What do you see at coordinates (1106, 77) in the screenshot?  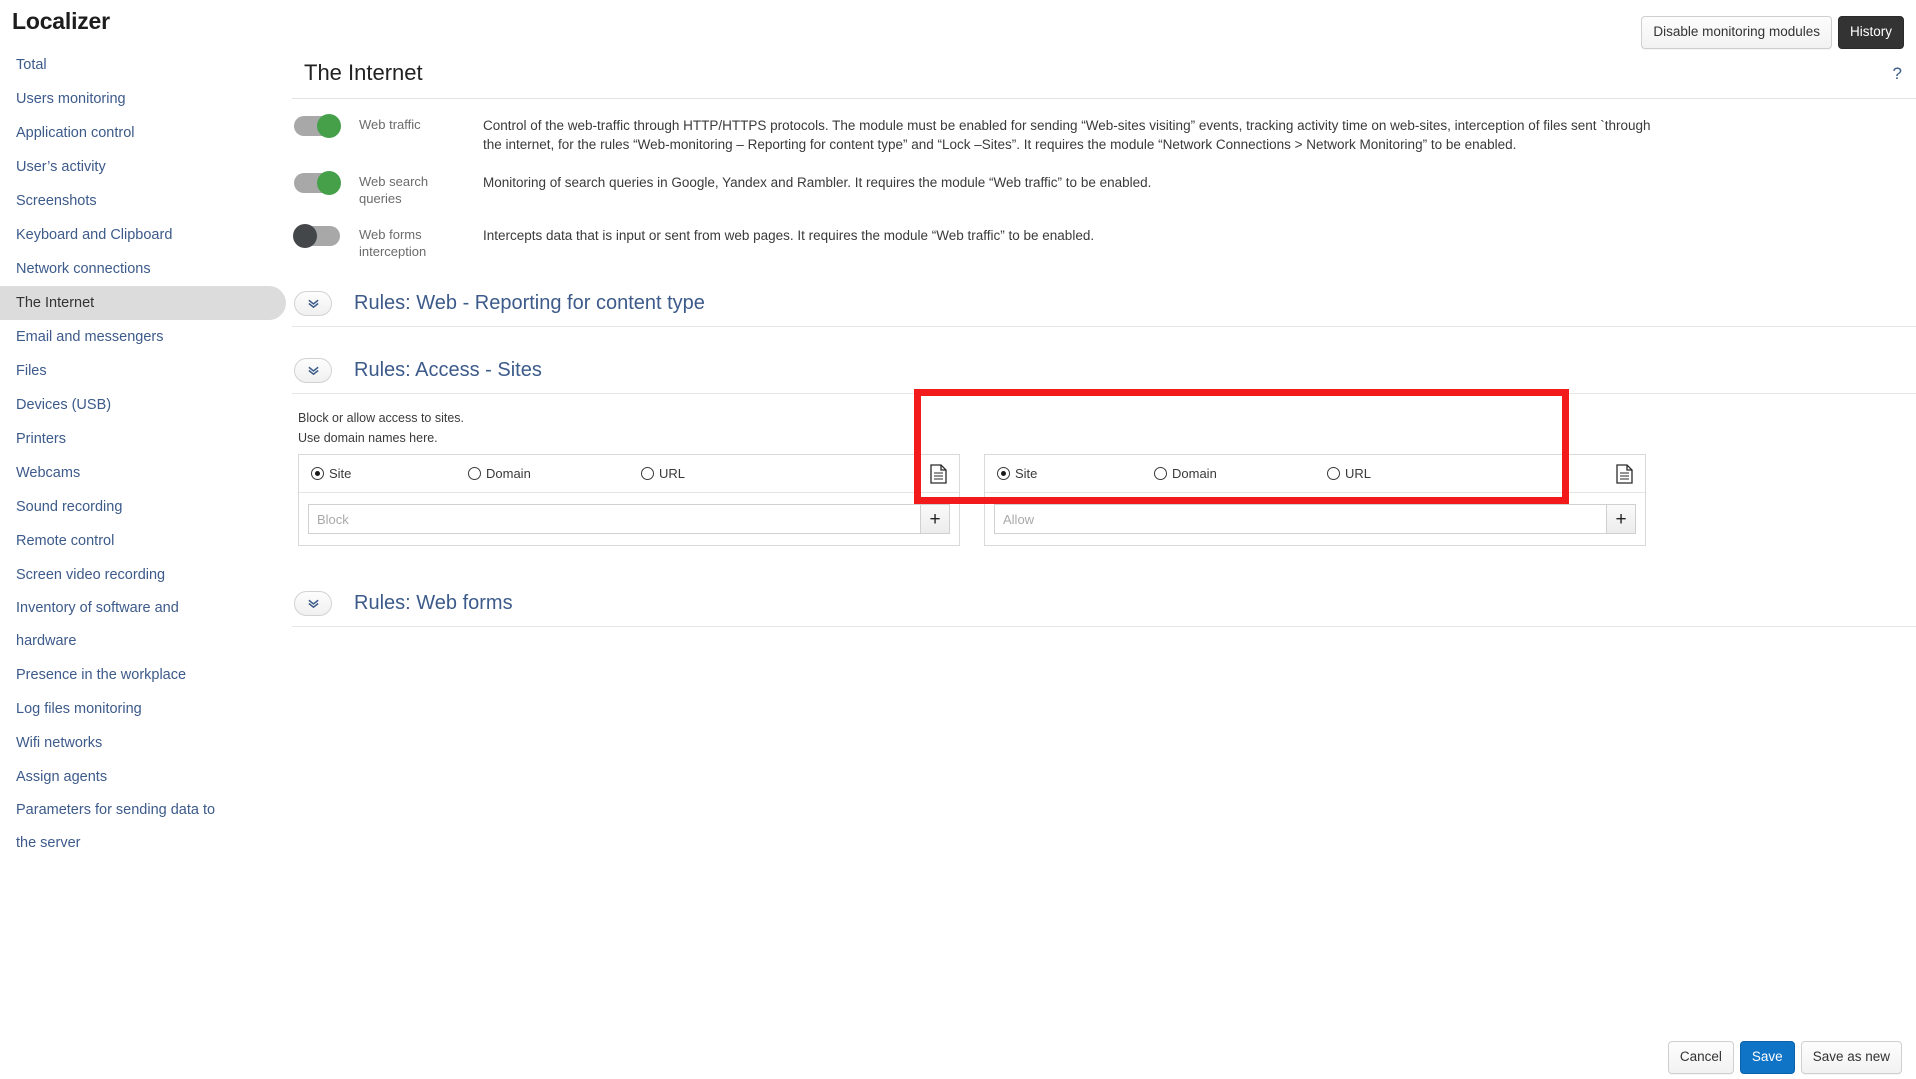 I see `page-header: The Internet ?` at bounding box center [1106, 77].